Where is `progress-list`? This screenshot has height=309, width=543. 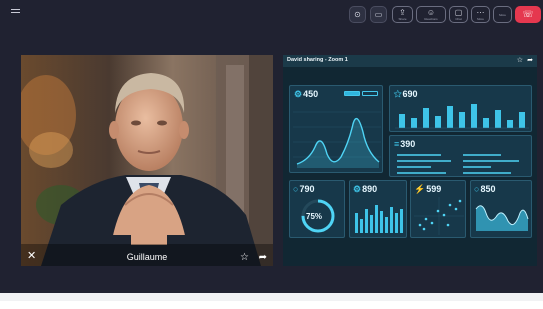
progress-list is located at coordinates (458, 164).